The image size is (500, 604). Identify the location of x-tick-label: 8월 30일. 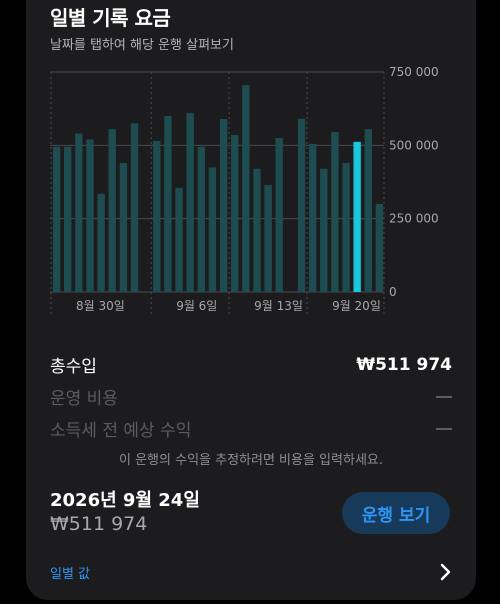
(100, 306).